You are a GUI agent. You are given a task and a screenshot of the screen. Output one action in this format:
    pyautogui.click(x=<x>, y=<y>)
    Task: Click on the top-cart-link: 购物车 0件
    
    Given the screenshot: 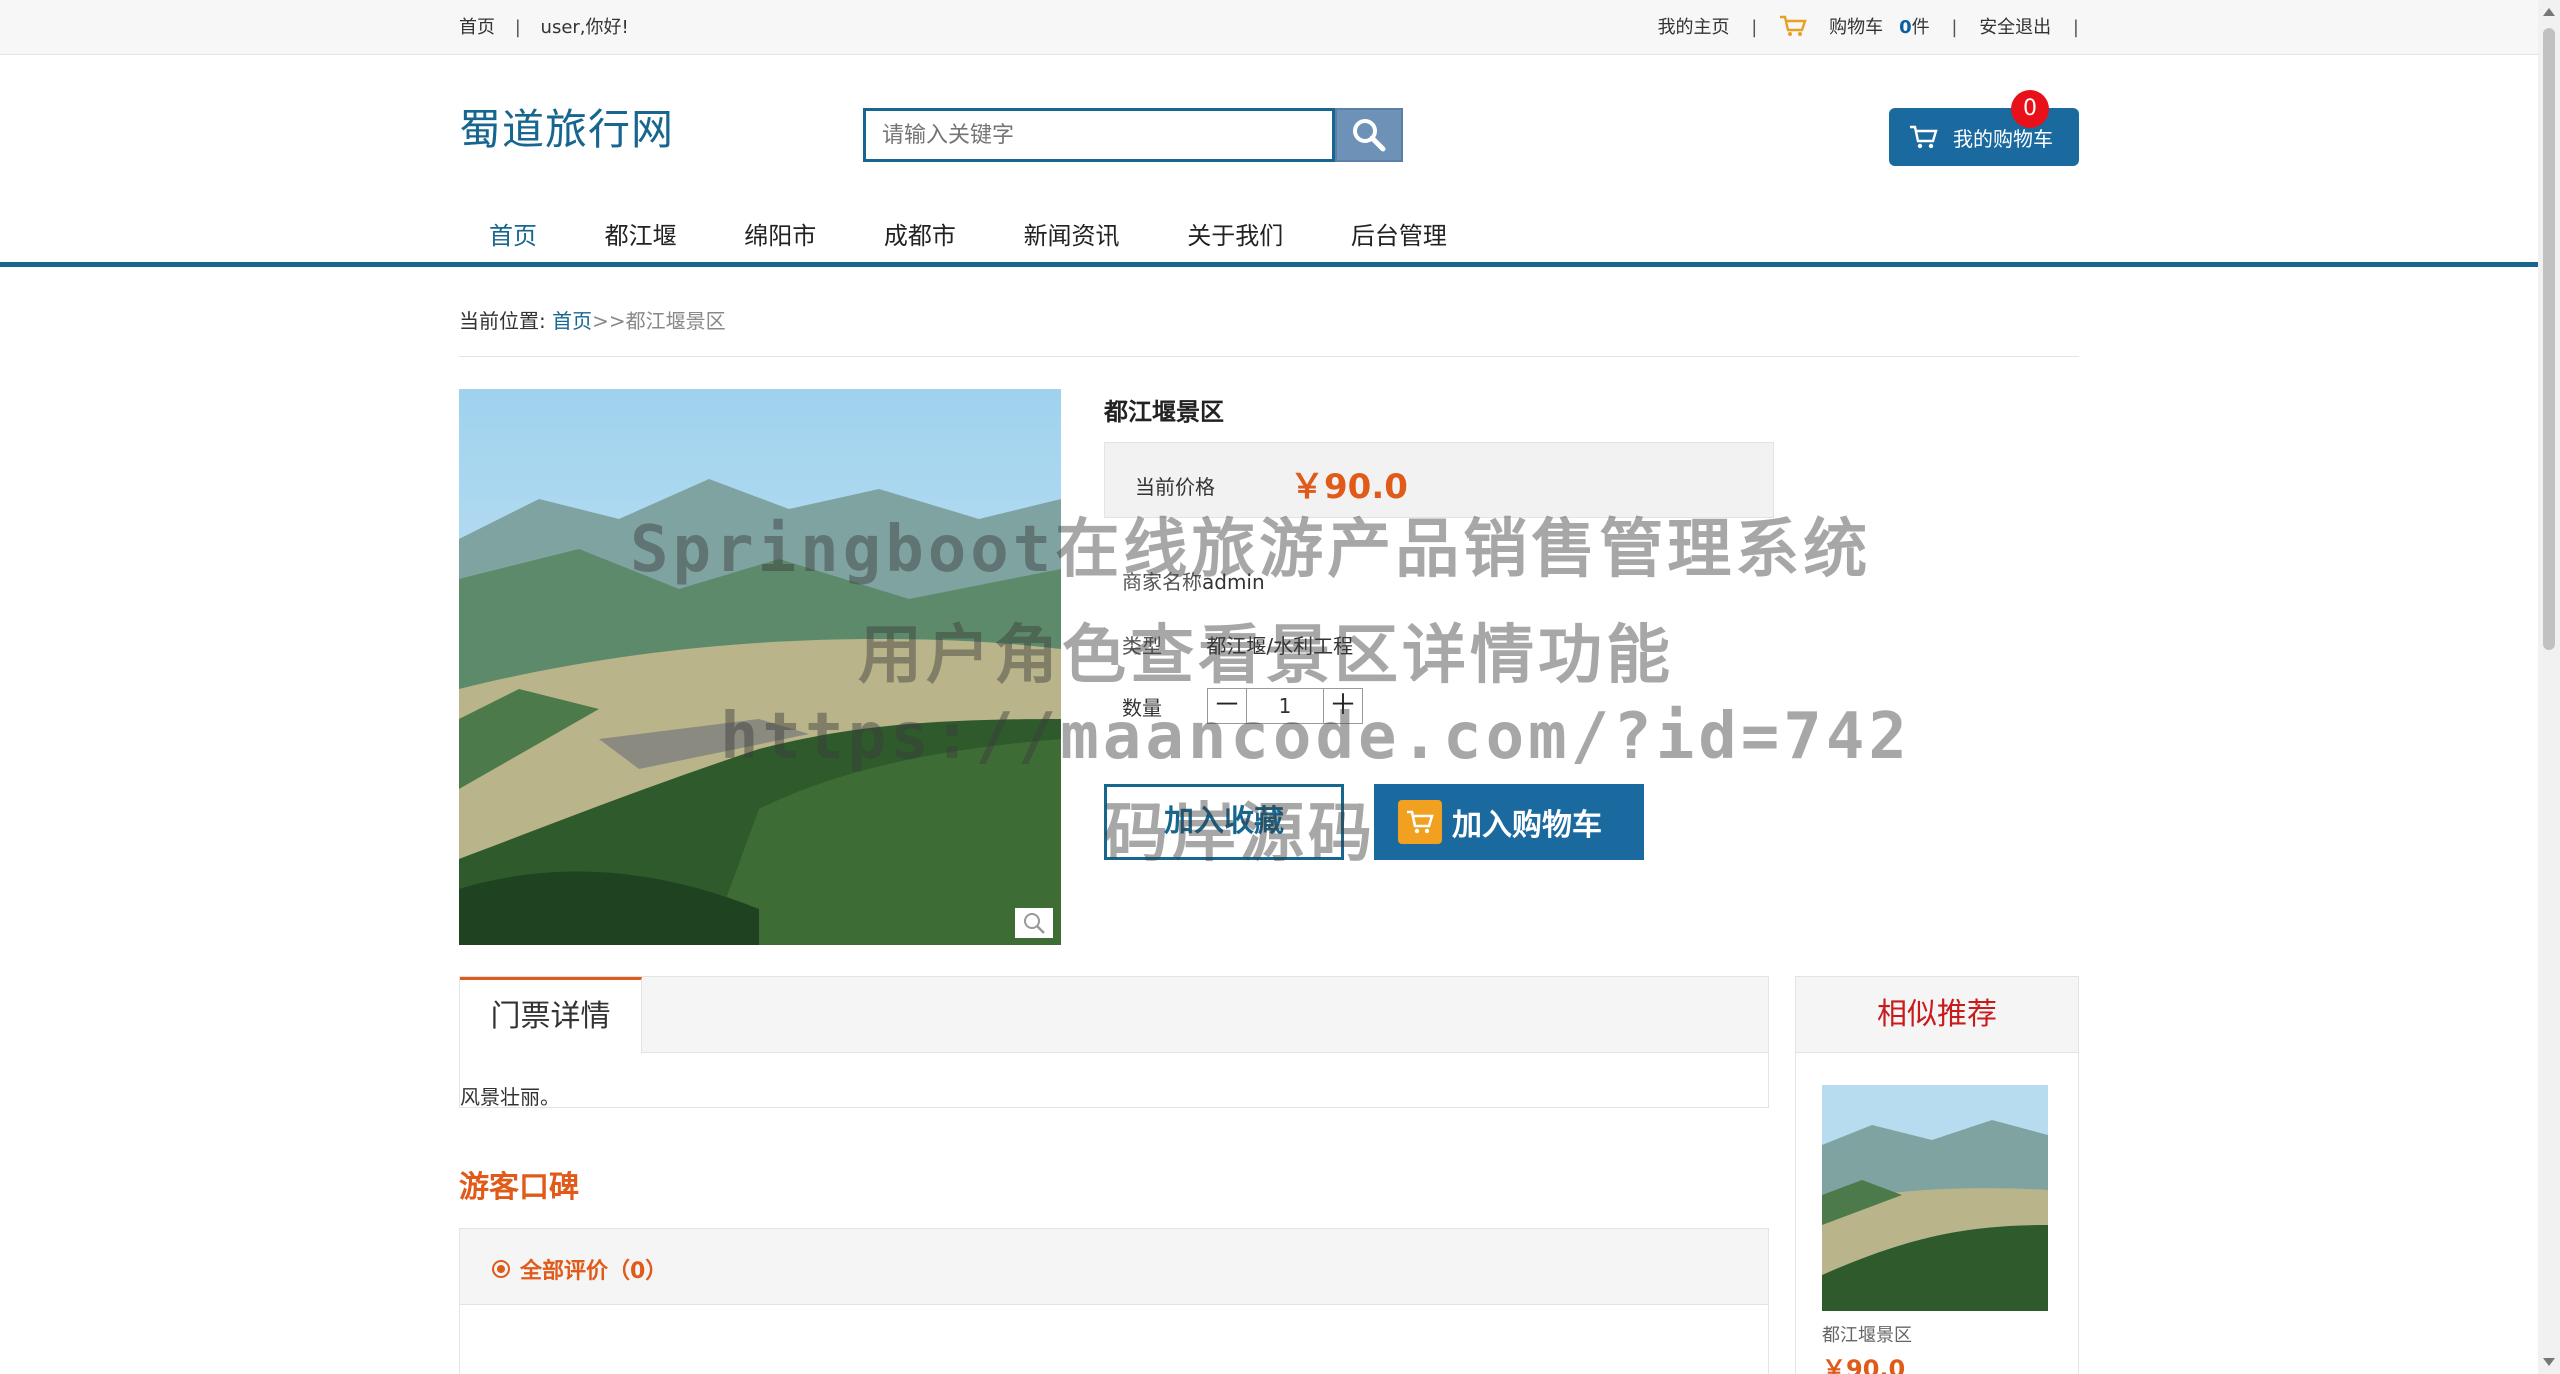 What is the action you would take?
    pyautogui.click(x=1857, y=27)
    